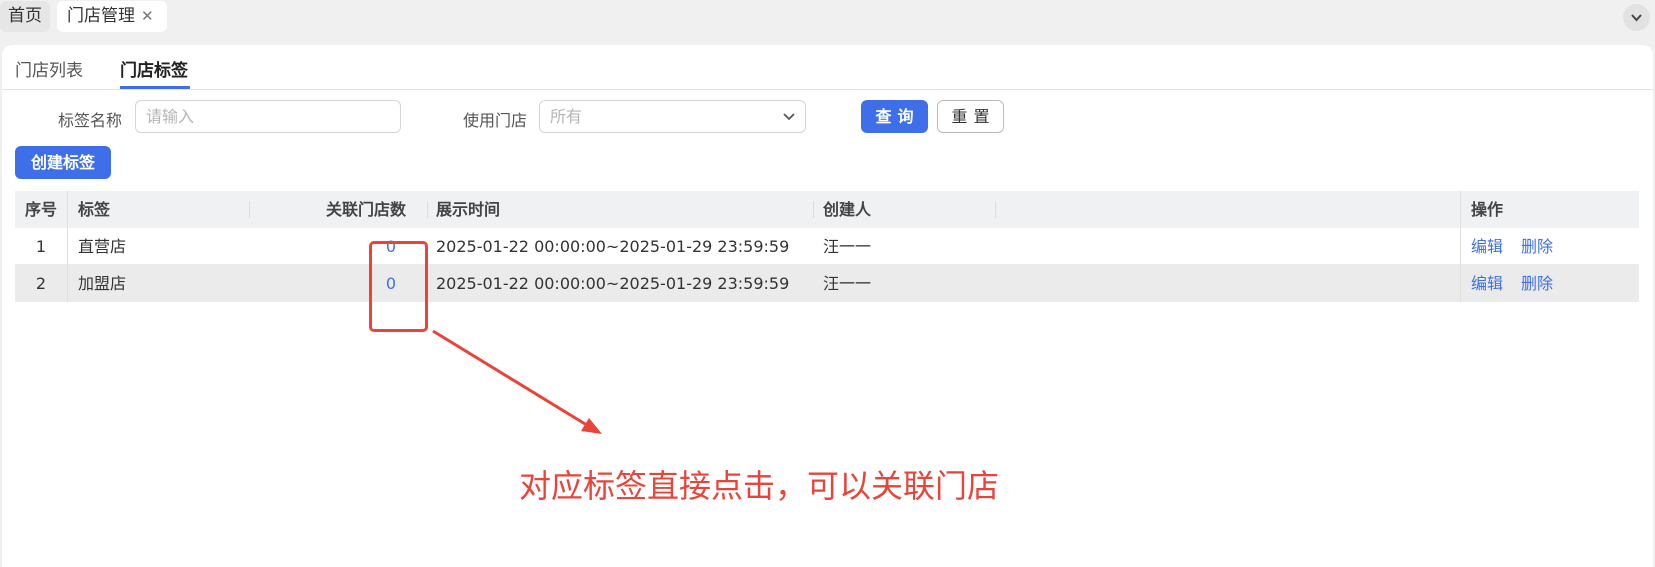  I want to click on header-ops: 操作, so click(1487, 209).